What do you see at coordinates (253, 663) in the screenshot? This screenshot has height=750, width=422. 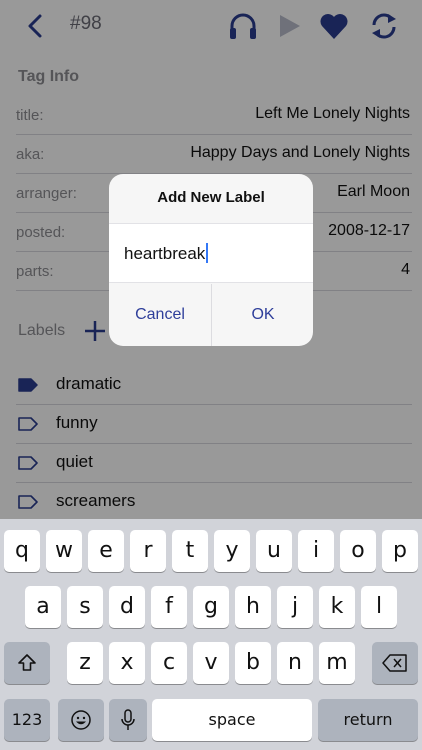 I see `key-b: b` at bounding box center [253, 663].